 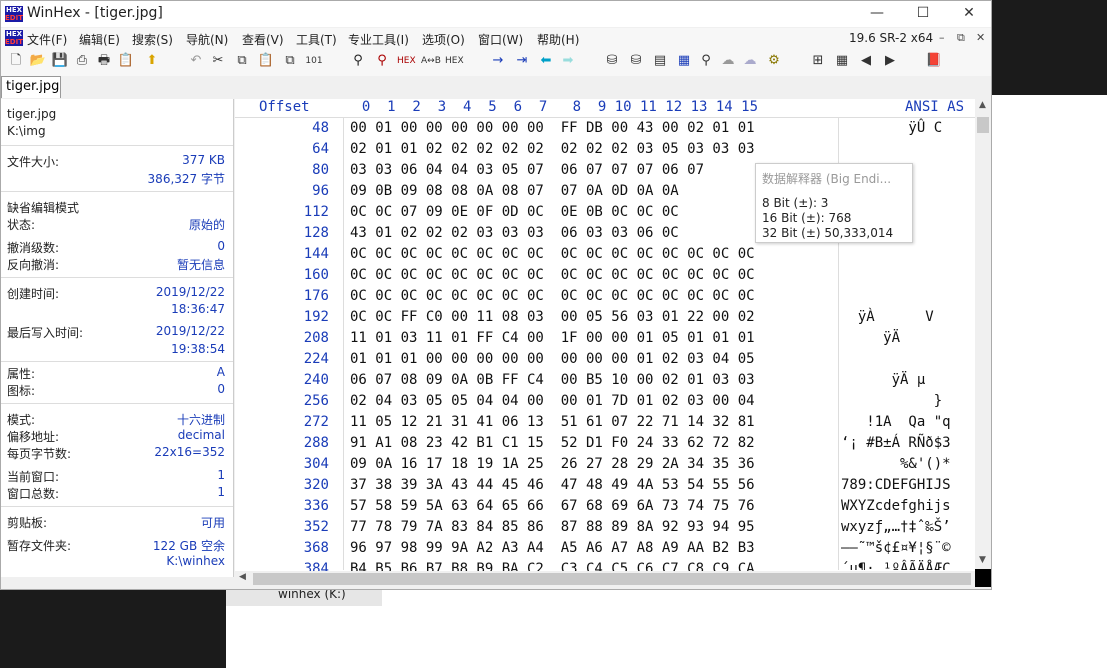 I want to click on disk-add-icon: ⛁, so click(x=636, y=61).